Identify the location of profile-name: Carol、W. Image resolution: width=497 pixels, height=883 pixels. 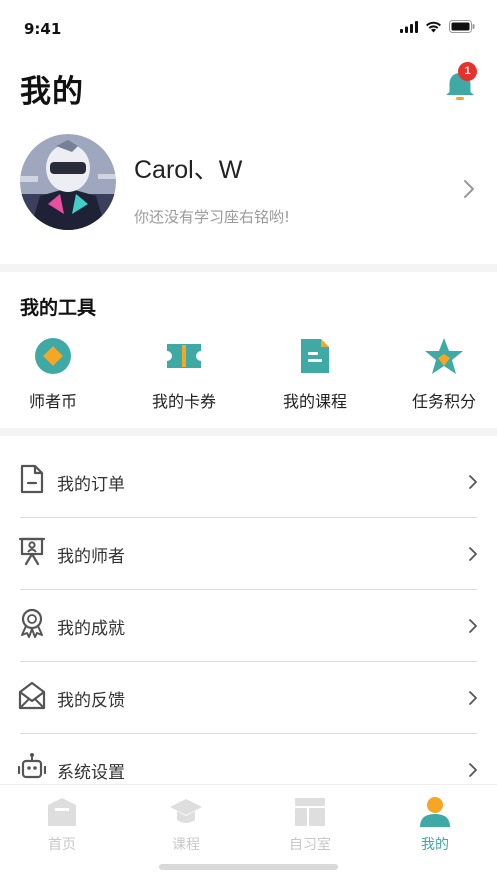
(188, 170).